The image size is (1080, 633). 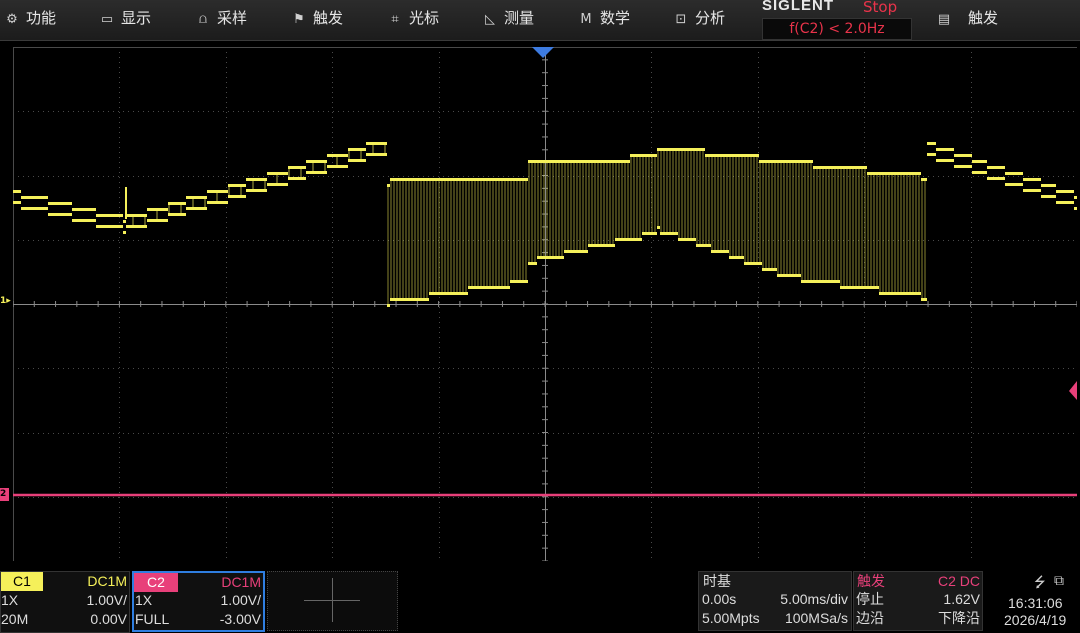 I want to click on ch1-offset-marker: 1▸, so click(x=5, y=301).